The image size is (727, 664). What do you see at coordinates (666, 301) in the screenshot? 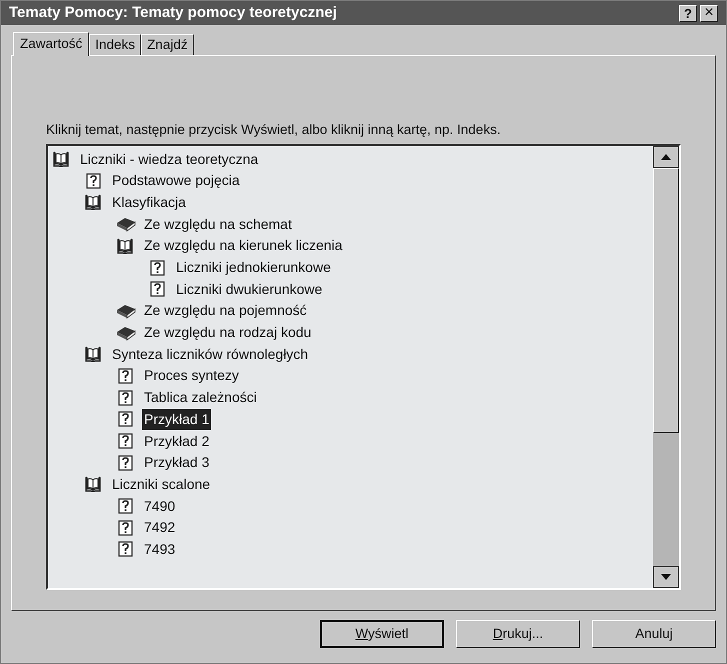
I see `scroll-thumb` at bounding box center [666, 301].